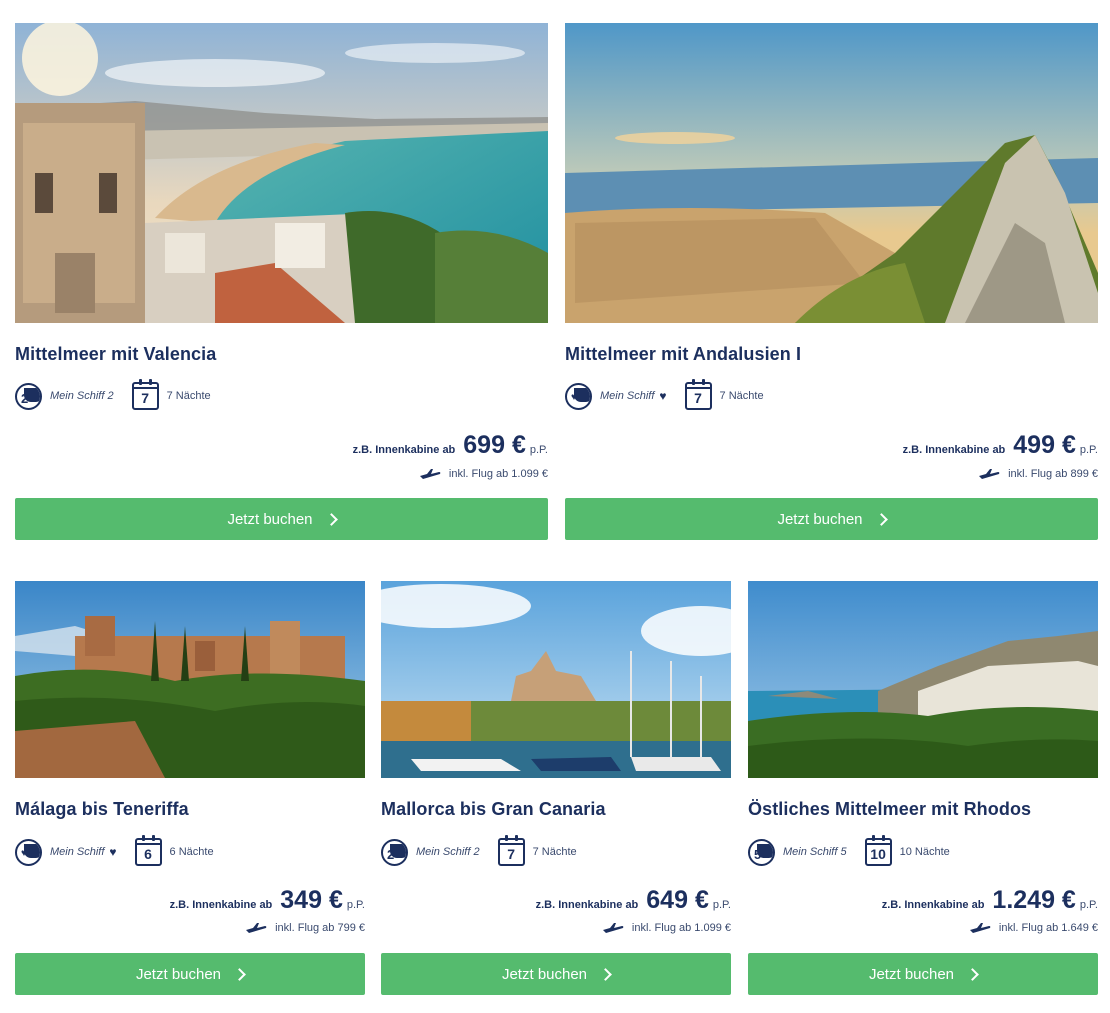 The width and height of the screenshot is (1110, 1013). I want to click on card-title: Östliches Mittelmeer mit Rhodos, so click(889, 809).